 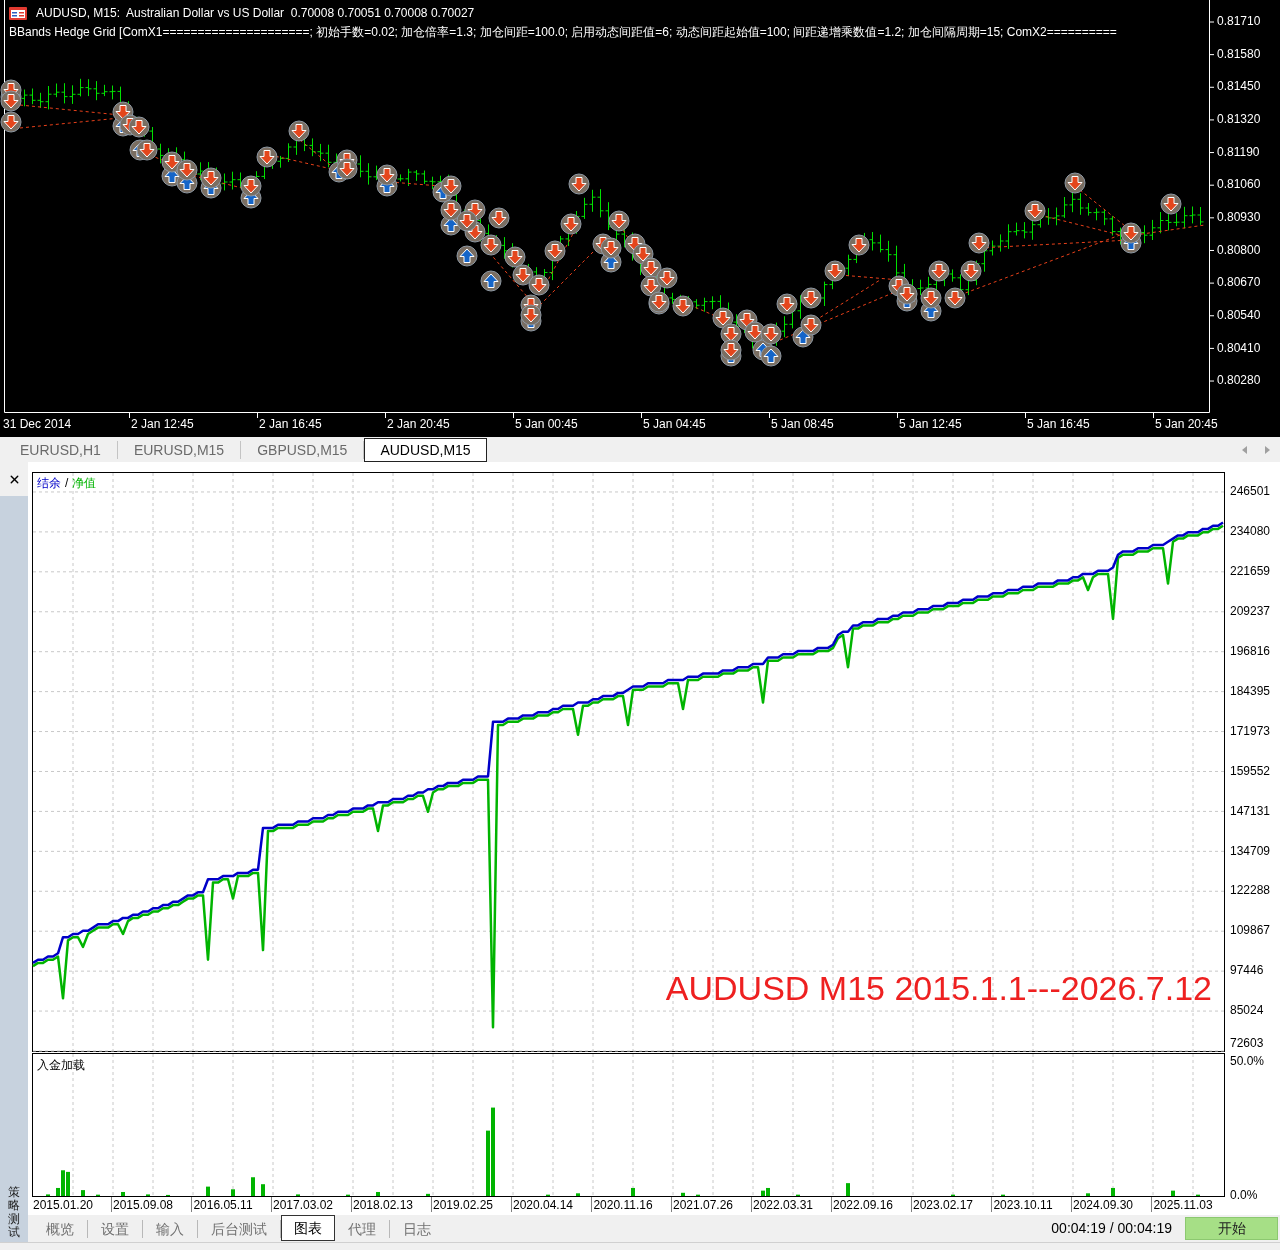 What do you see at coordinates (543, 1205) in the screenshot?
I see `x-axis-label: 2020.04.14` at bounding box center [543, 1205].